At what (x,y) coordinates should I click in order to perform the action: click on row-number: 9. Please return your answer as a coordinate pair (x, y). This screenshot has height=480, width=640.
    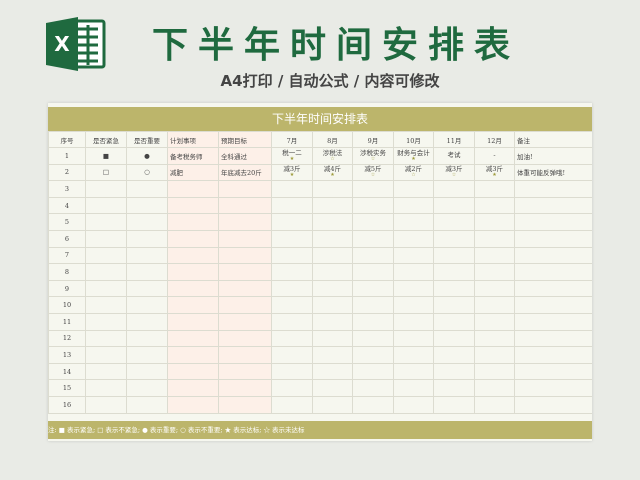
    Looking at the image, I should click on (67, 288).